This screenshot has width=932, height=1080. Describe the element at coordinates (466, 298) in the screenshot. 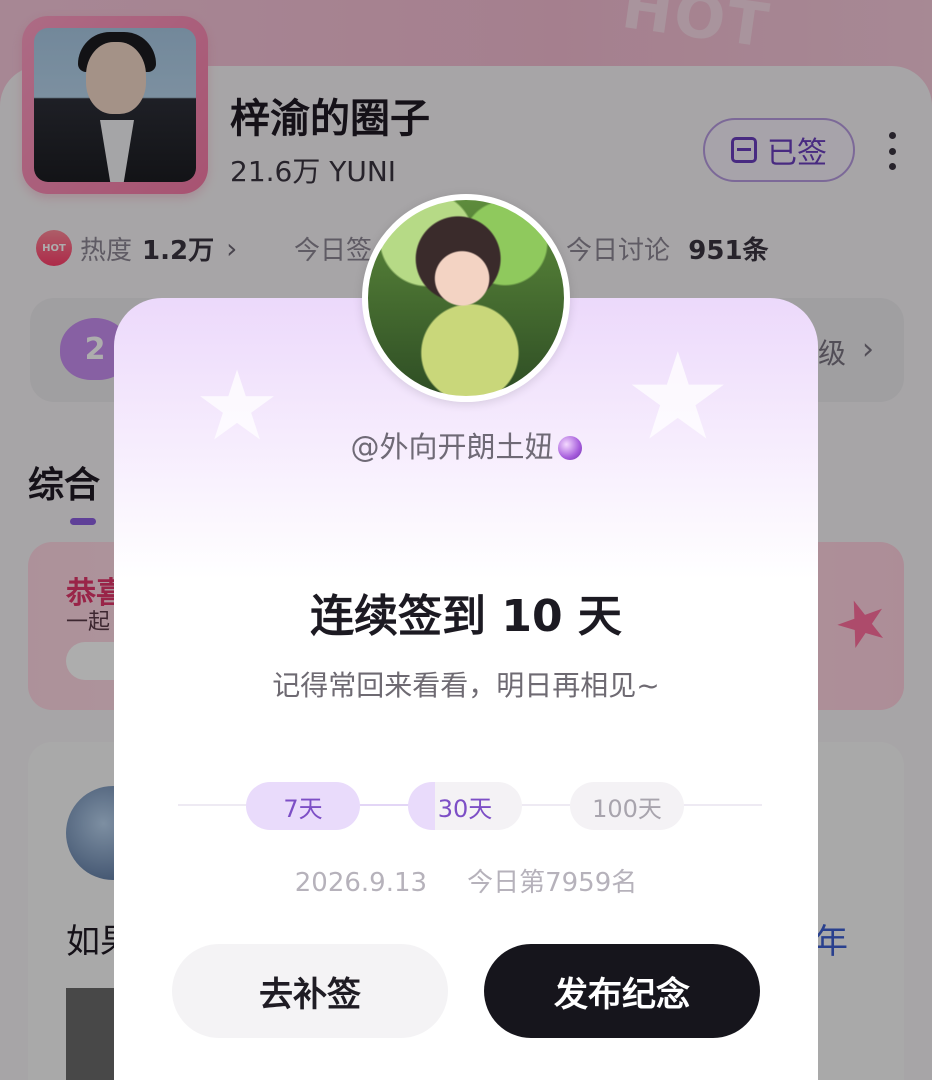

I see `user-avatar` at that location.